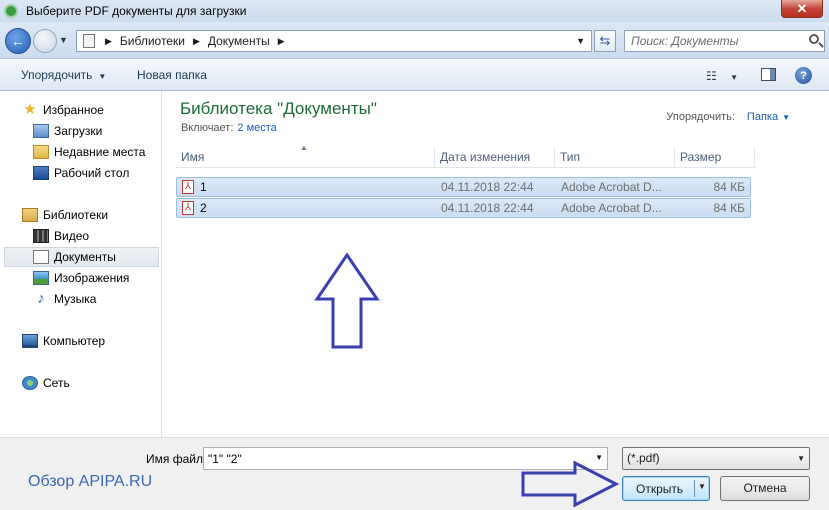 The width and height of the screenshot is (829, 510). I want to click on nav-computer: Компьютер, so click(63, 341).